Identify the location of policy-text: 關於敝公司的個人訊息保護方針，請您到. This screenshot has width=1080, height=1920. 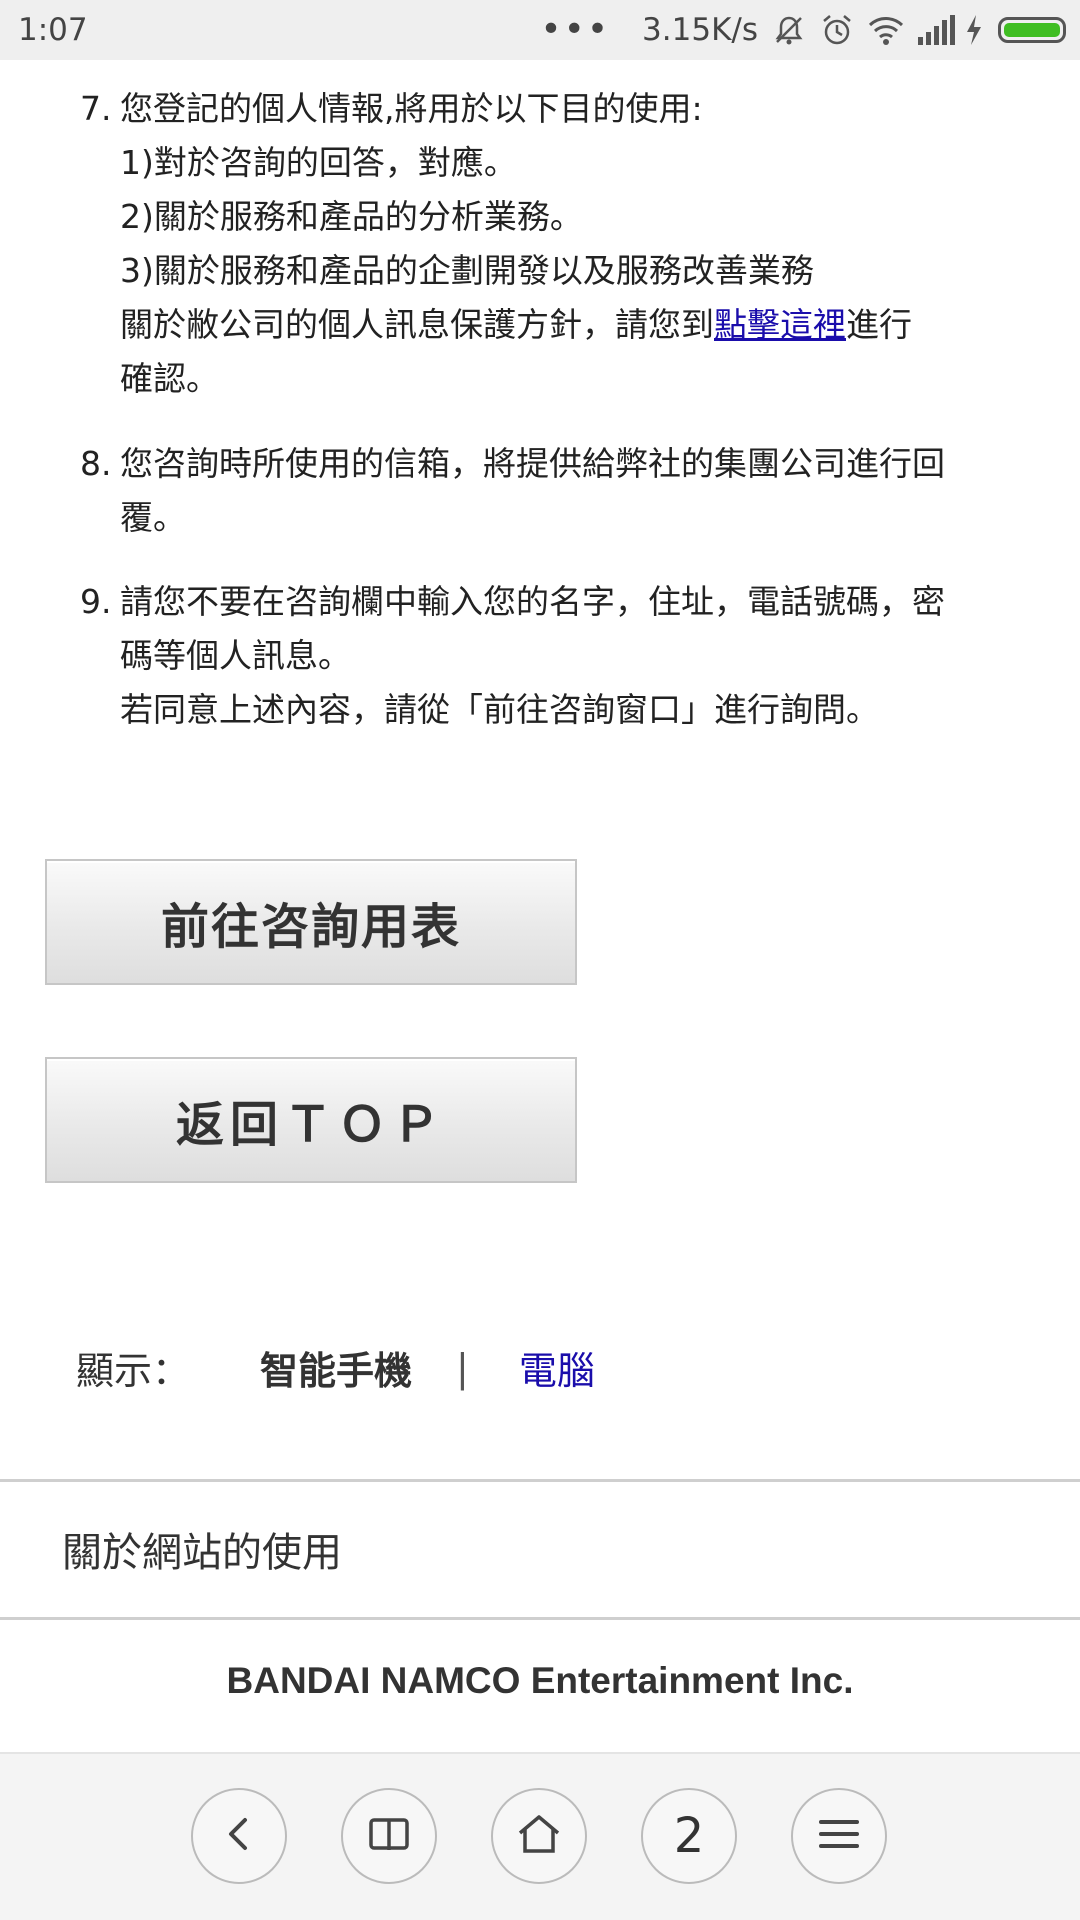
(417, 324).